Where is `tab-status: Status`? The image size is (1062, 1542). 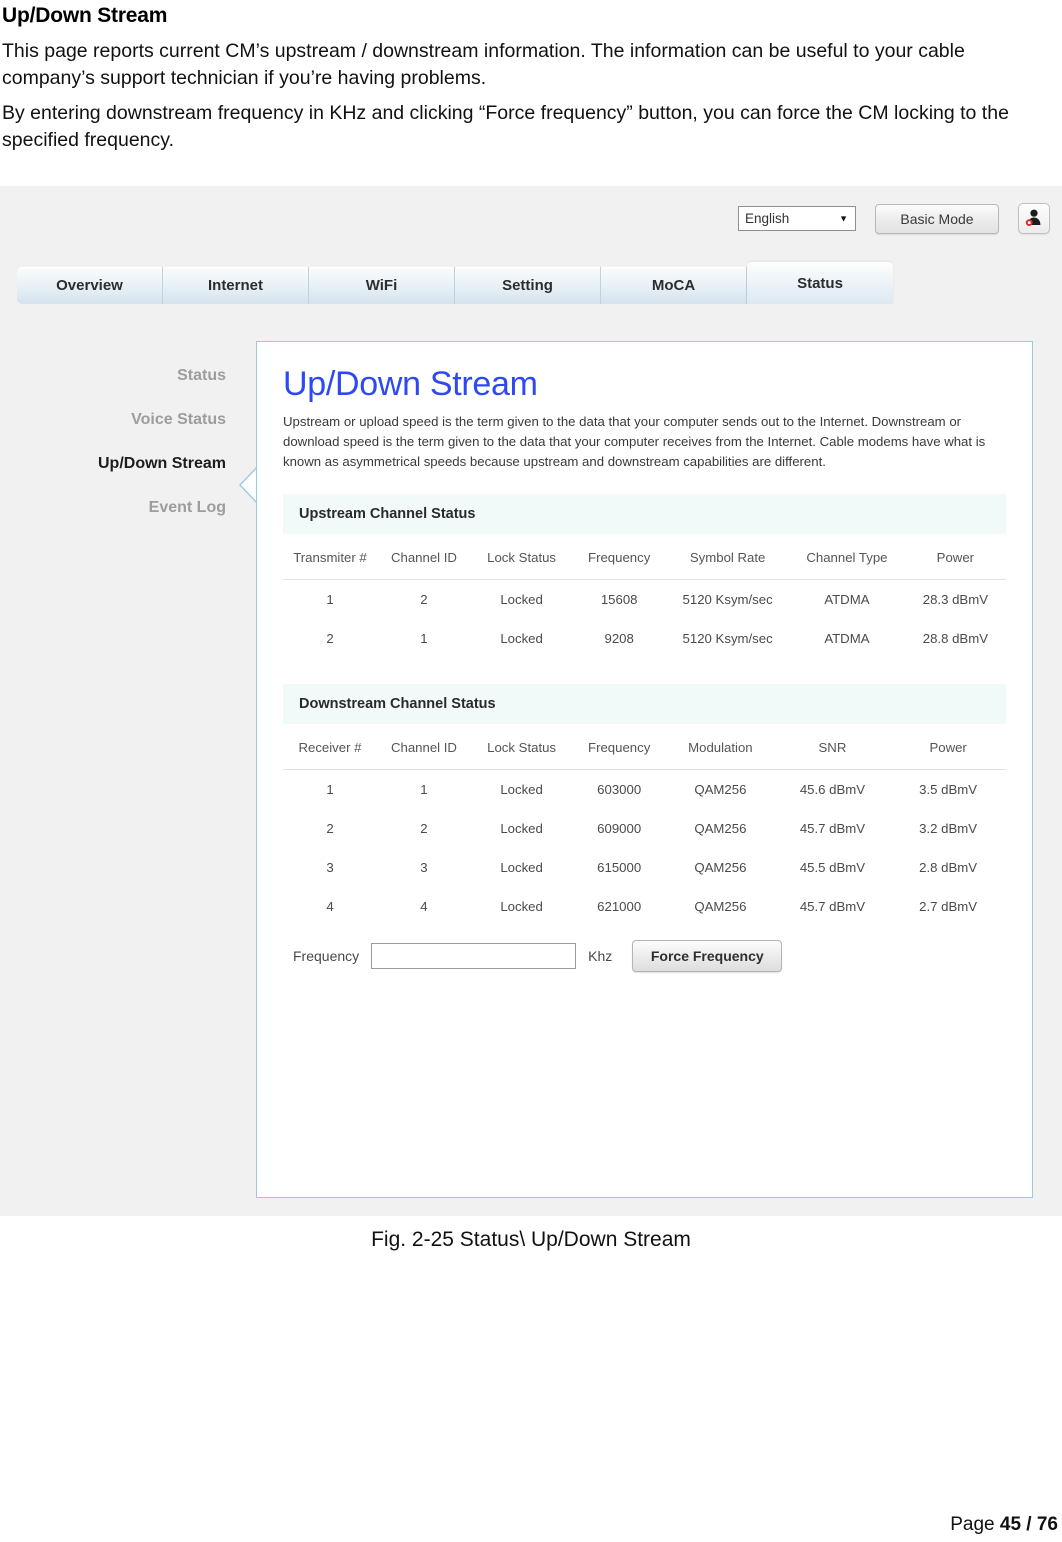
tab-status: Status is located at coordinates (820, 283).